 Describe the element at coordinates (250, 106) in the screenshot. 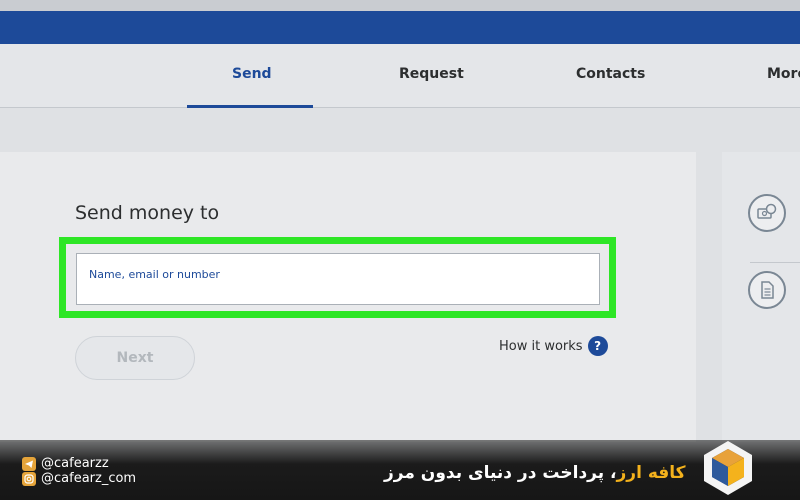

I see `active-tab-indicator` at that location.